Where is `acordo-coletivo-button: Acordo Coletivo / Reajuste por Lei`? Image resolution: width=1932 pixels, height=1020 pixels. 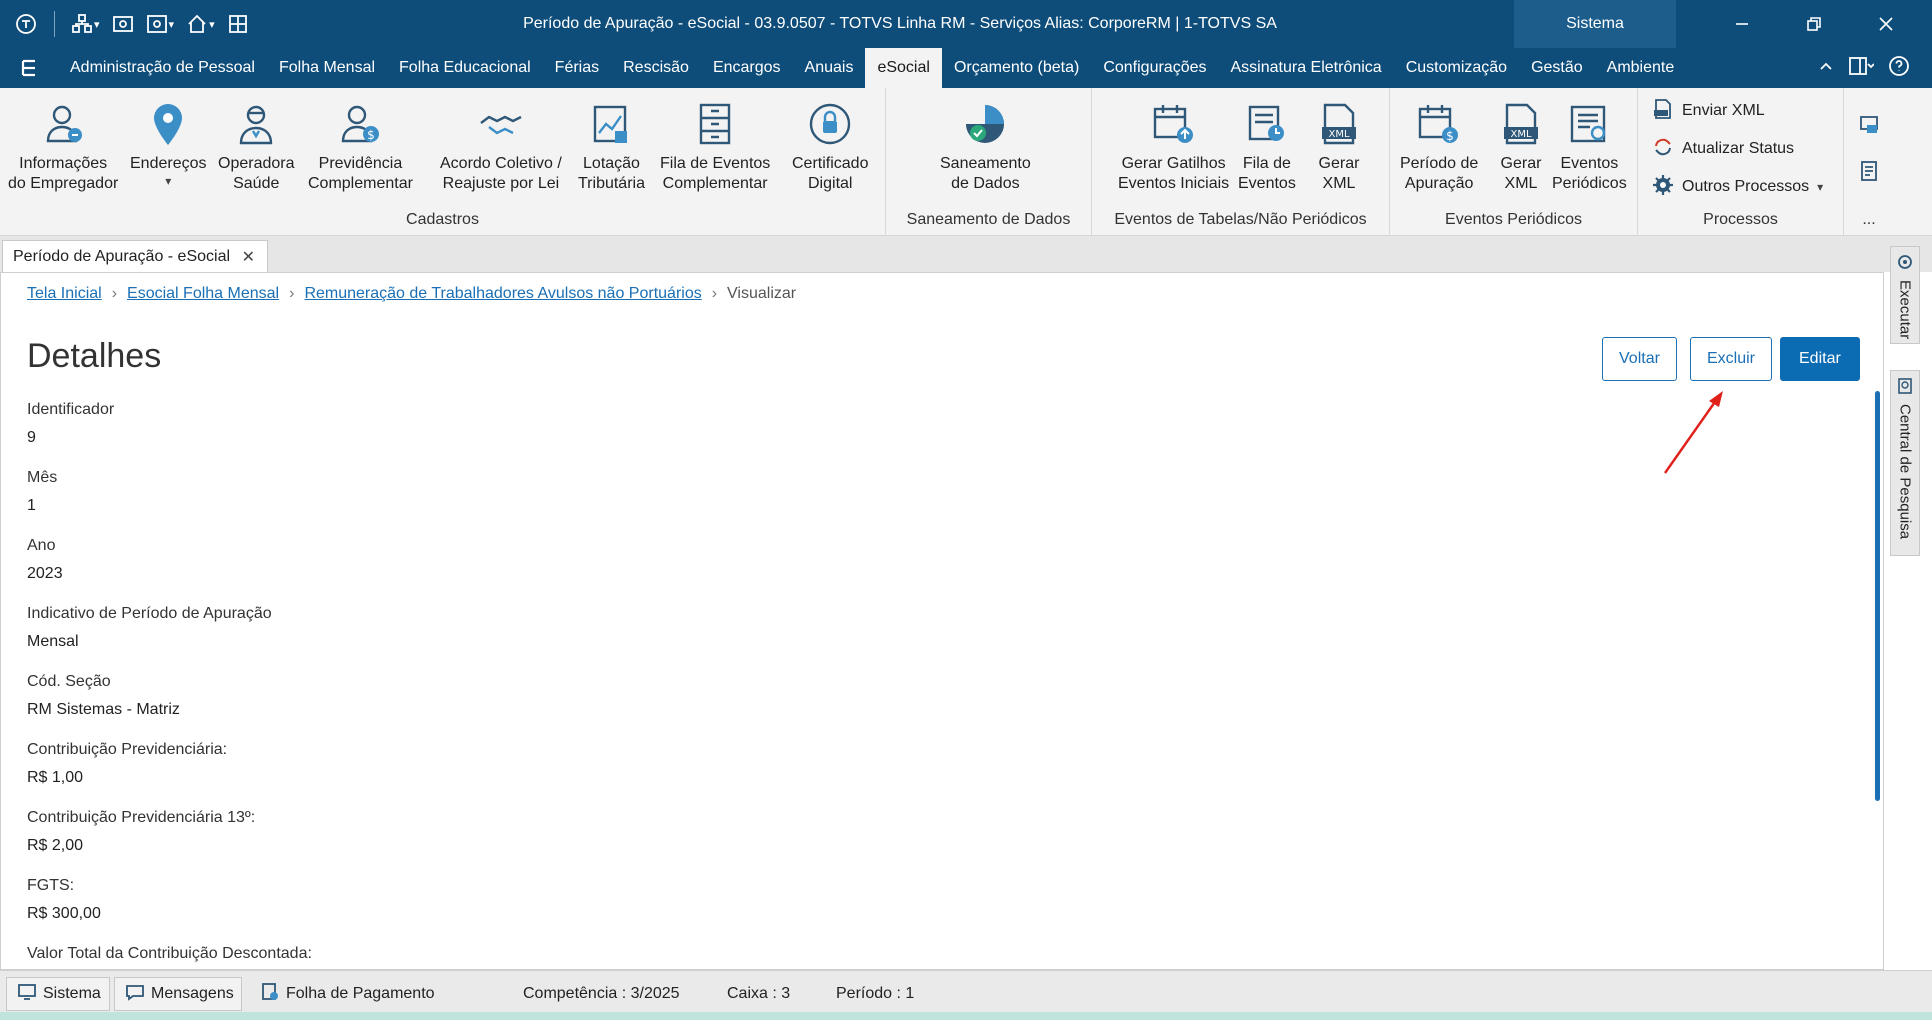
acordo-coletivo-button: Acordo Coletivo / Reajuste por Lei is located at coordinates (501, 146).